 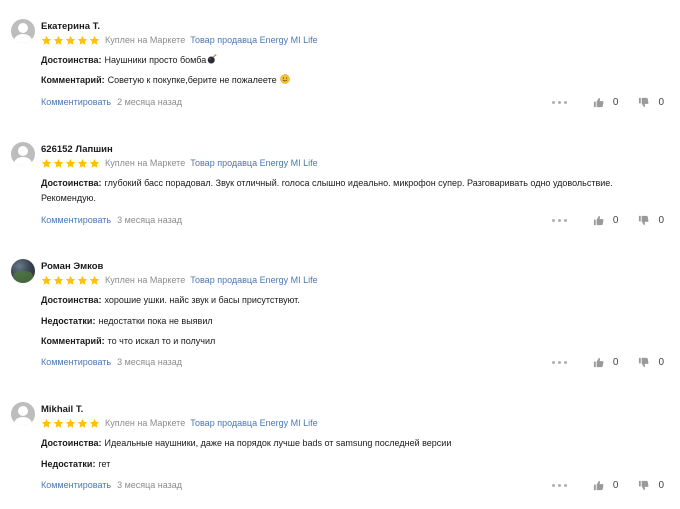 I want to click on review-actions: Комментировать 2 месяца назад, so click(x=111, y=102).